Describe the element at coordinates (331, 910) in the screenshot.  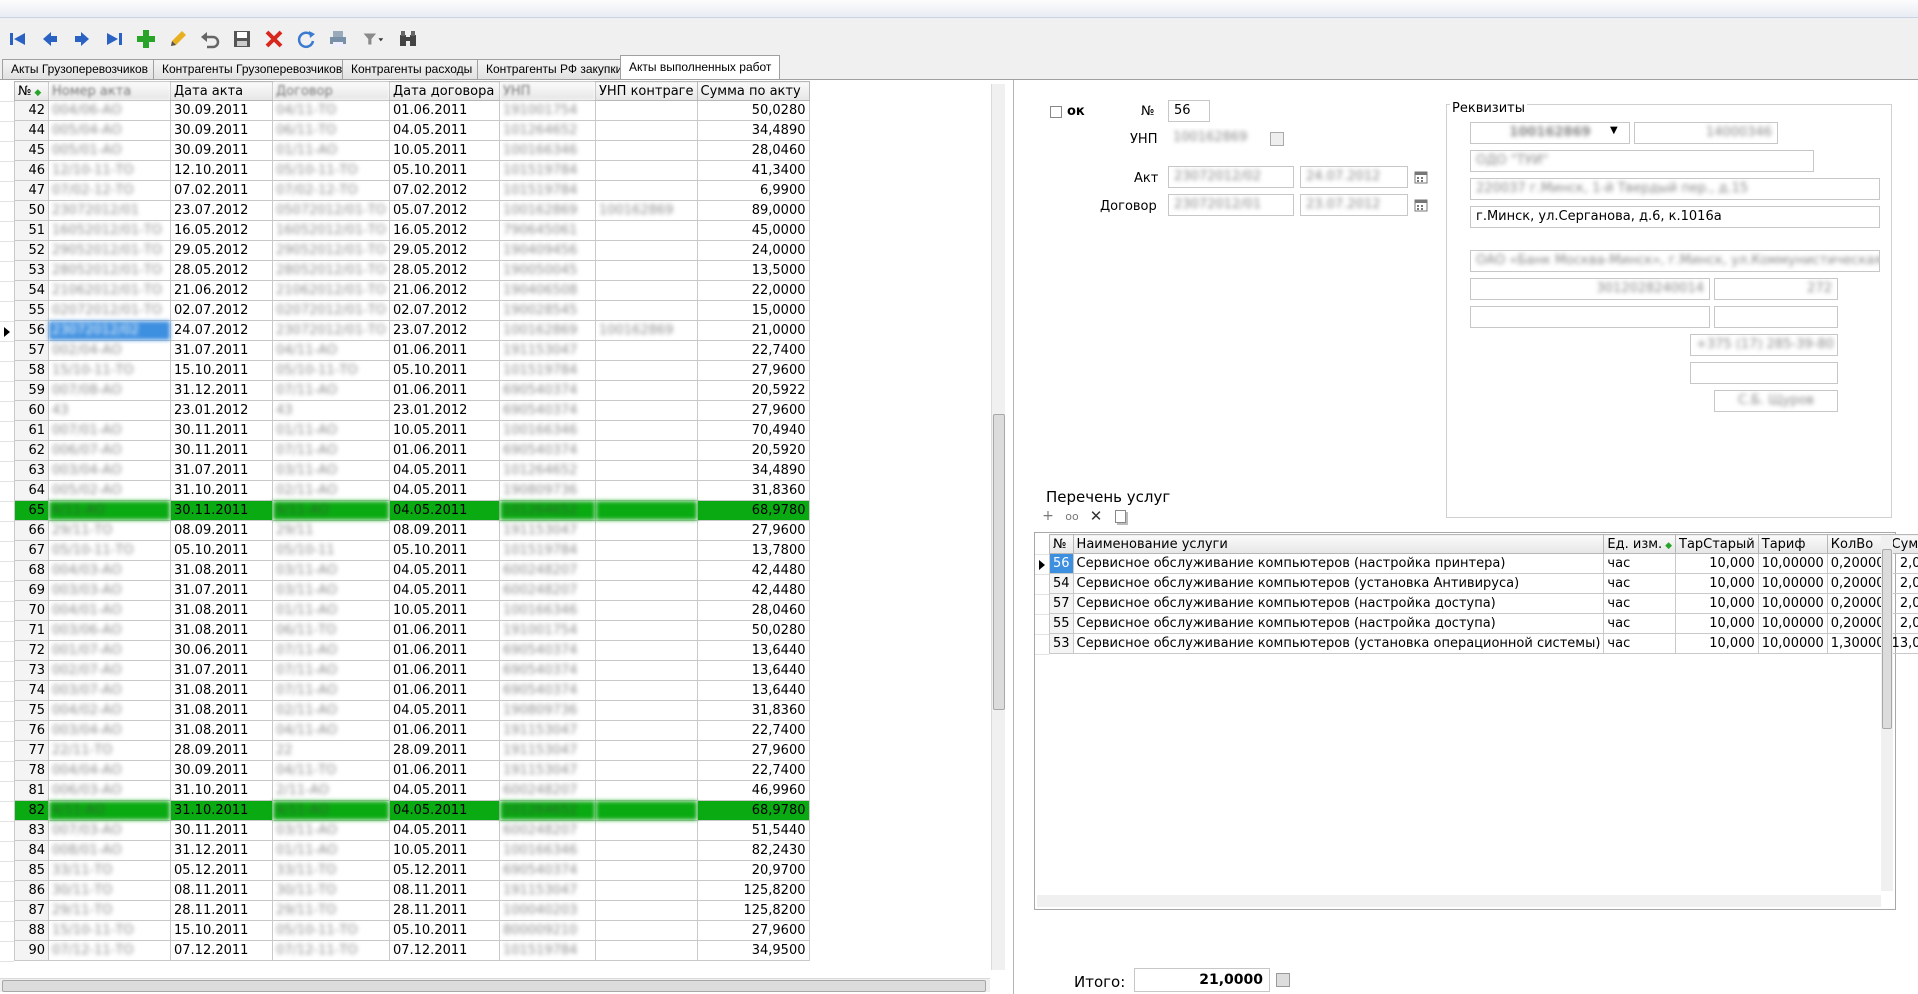
I see `cell-contract: 29/11-ТО` at that location.